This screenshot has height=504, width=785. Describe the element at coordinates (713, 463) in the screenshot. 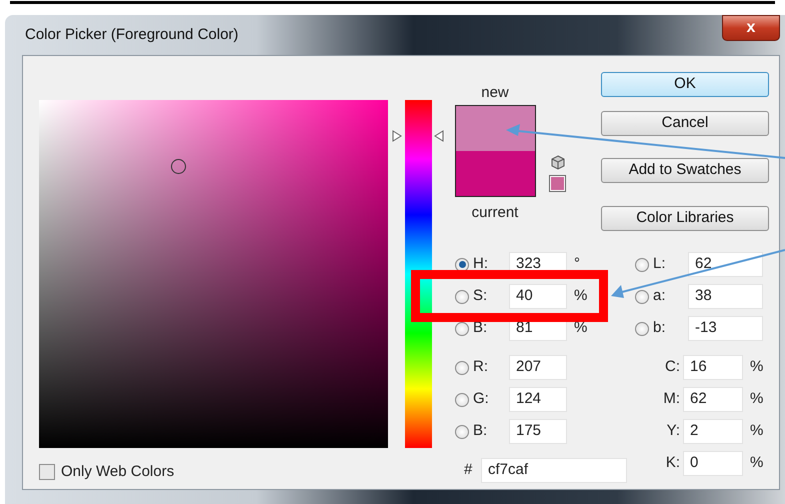

I see `value-field: 0` at that location.